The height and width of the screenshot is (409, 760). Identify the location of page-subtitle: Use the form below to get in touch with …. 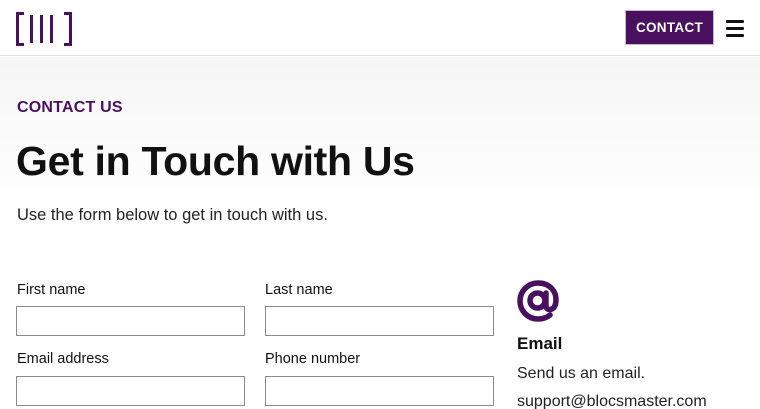
(172, 215).